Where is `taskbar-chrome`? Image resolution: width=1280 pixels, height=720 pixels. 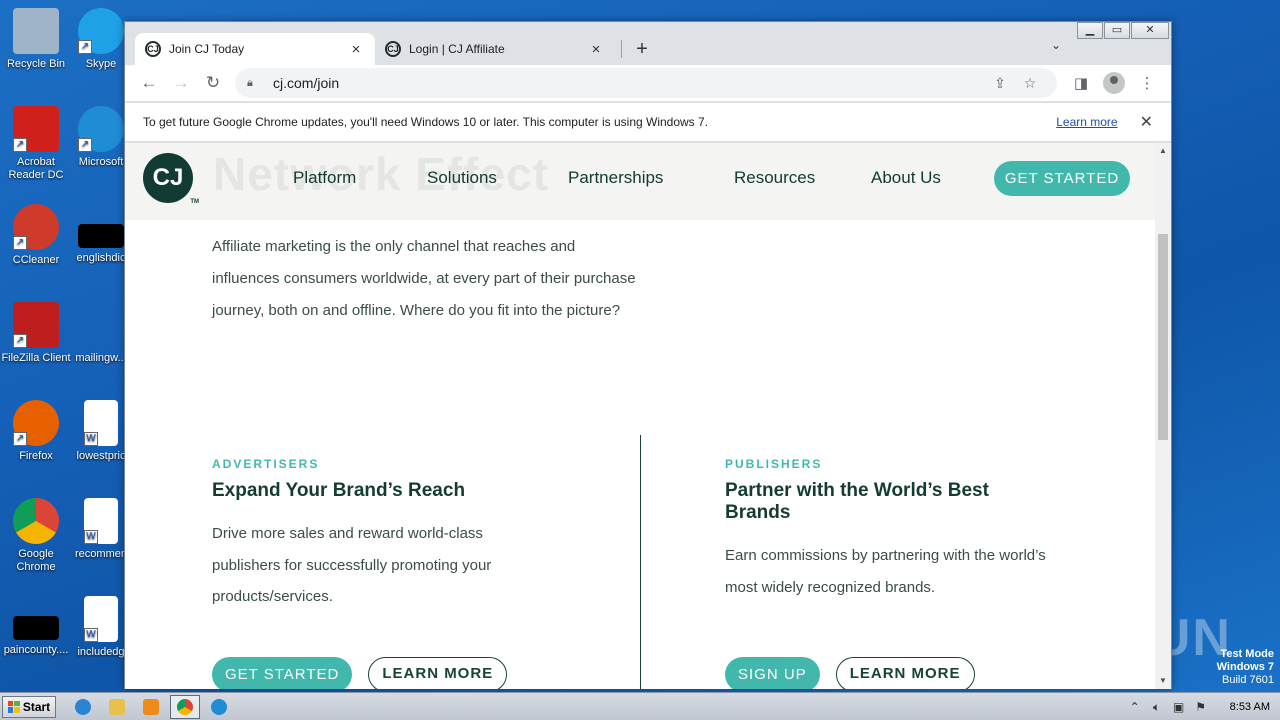 taskbar-chrome is located at coordinates (185, 706).